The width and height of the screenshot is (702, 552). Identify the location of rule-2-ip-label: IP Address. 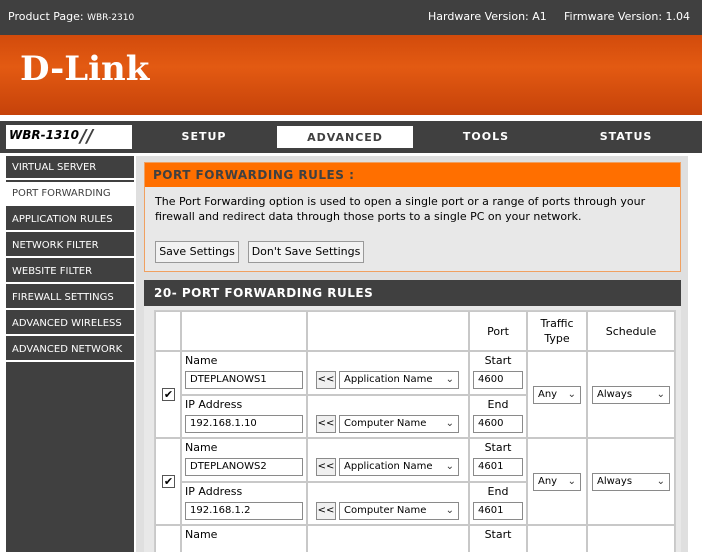
(214, 491).